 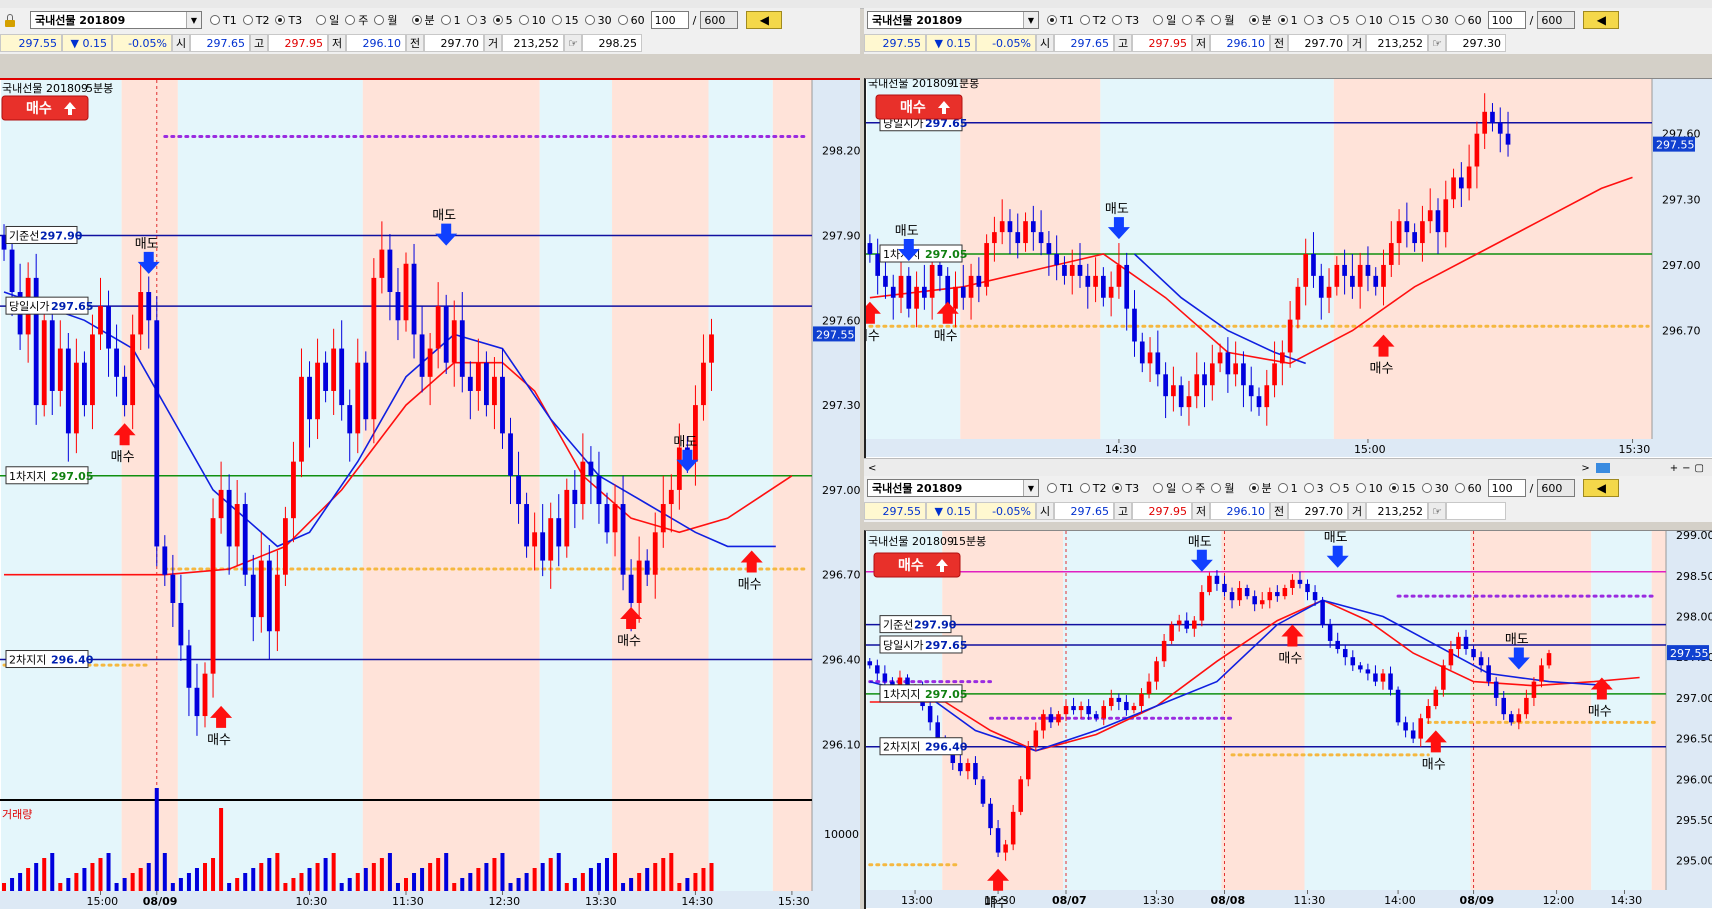 What do you see at coordinates (1602, 468) in the screenshot?
I see `zoom-slider-thumb` at bounding box center [1602, 468].